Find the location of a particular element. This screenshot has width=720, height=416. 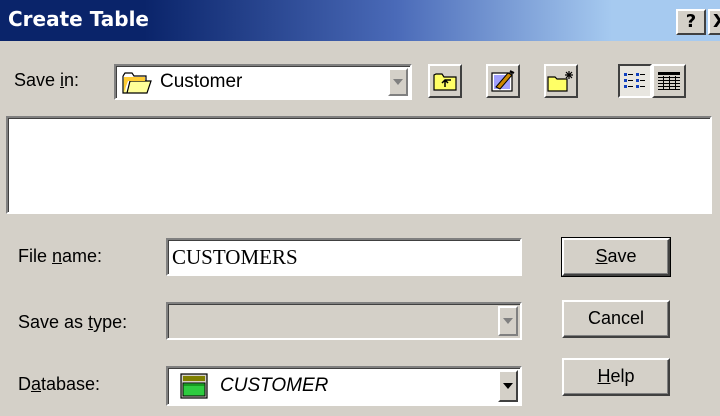

up-one-level-button is located at coordinates (445, 81).